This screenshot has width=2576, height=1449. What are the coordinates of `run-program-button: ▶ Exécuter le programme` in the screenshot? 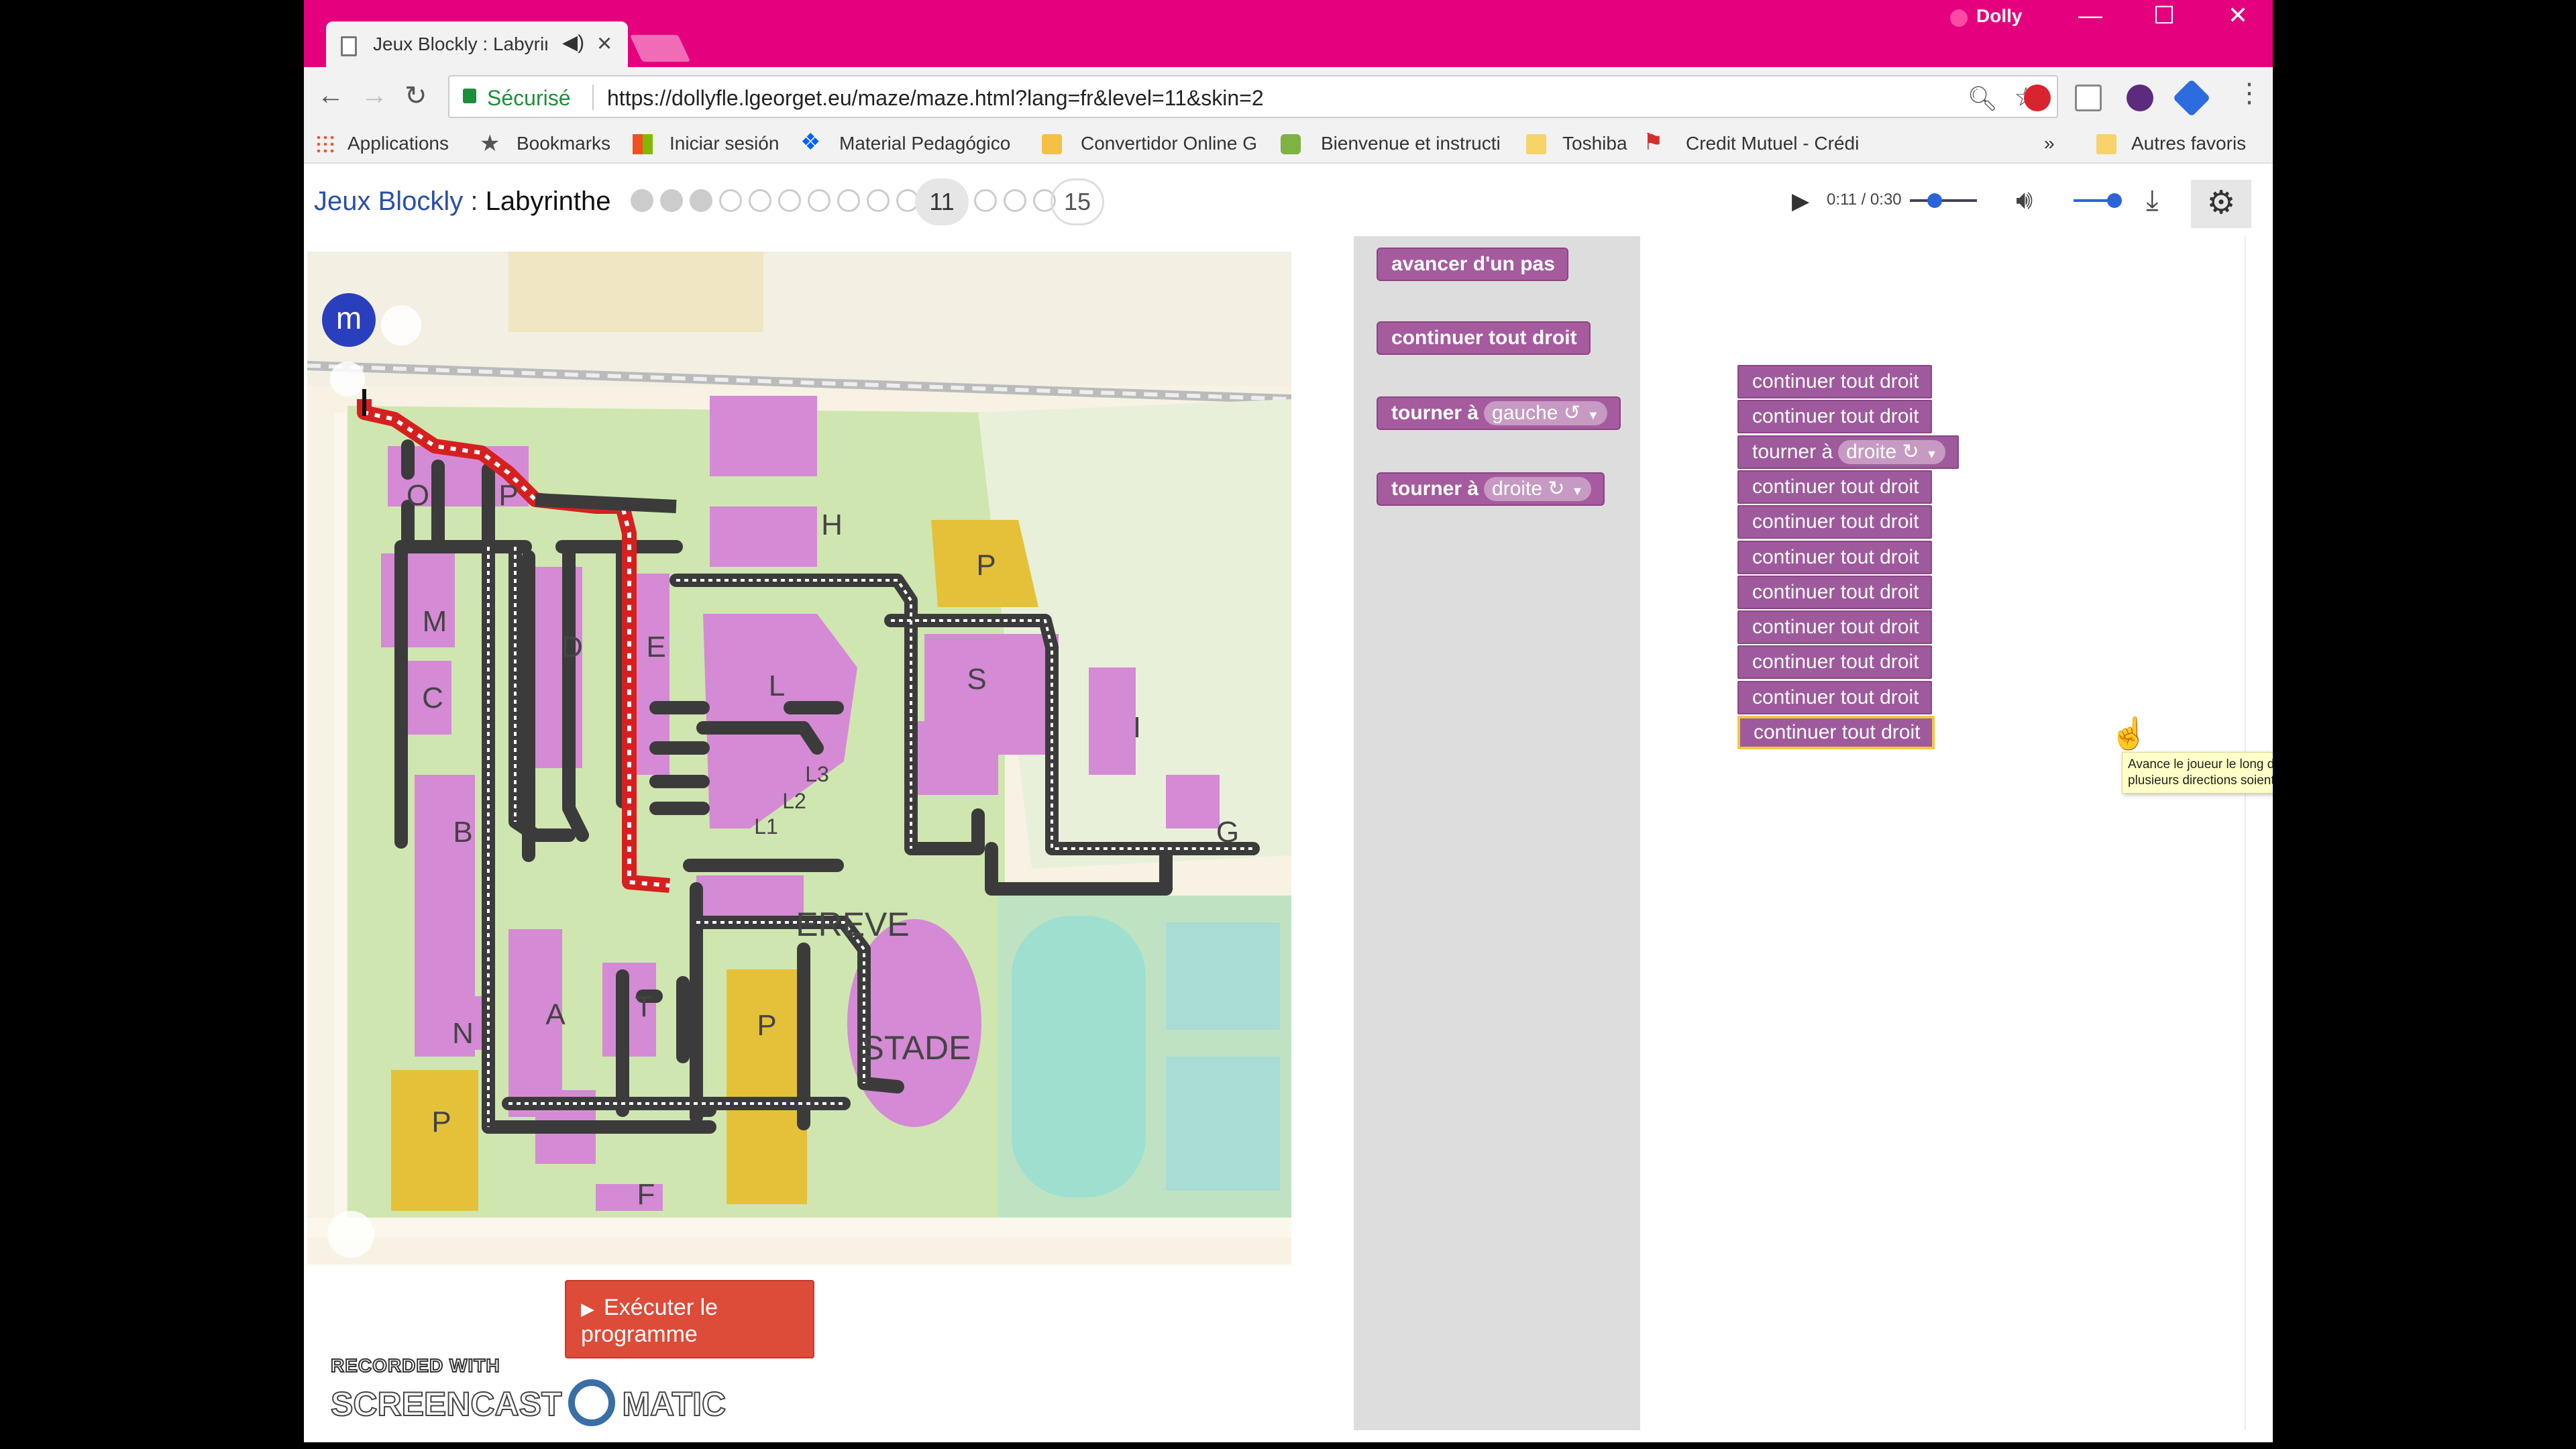 It's located at (689, 1319).